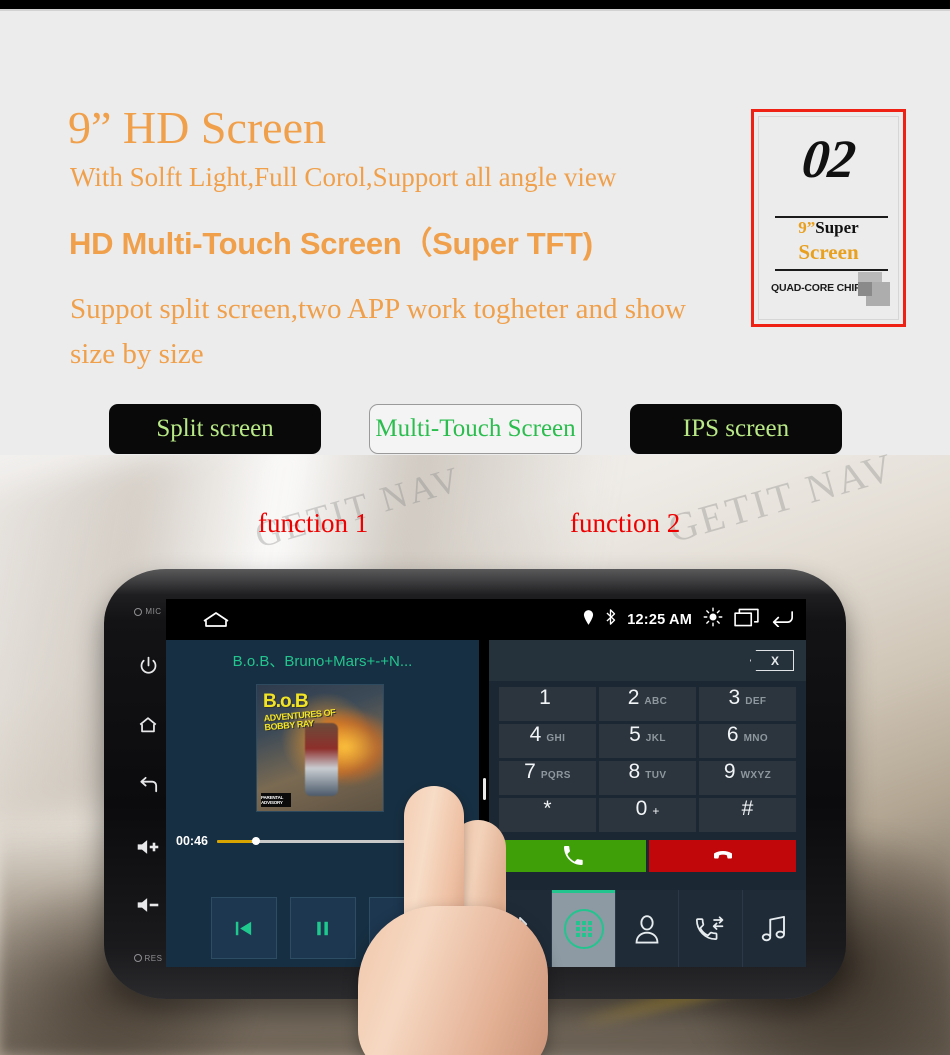  I want to click on backspace-button: X, so click(772, 660).